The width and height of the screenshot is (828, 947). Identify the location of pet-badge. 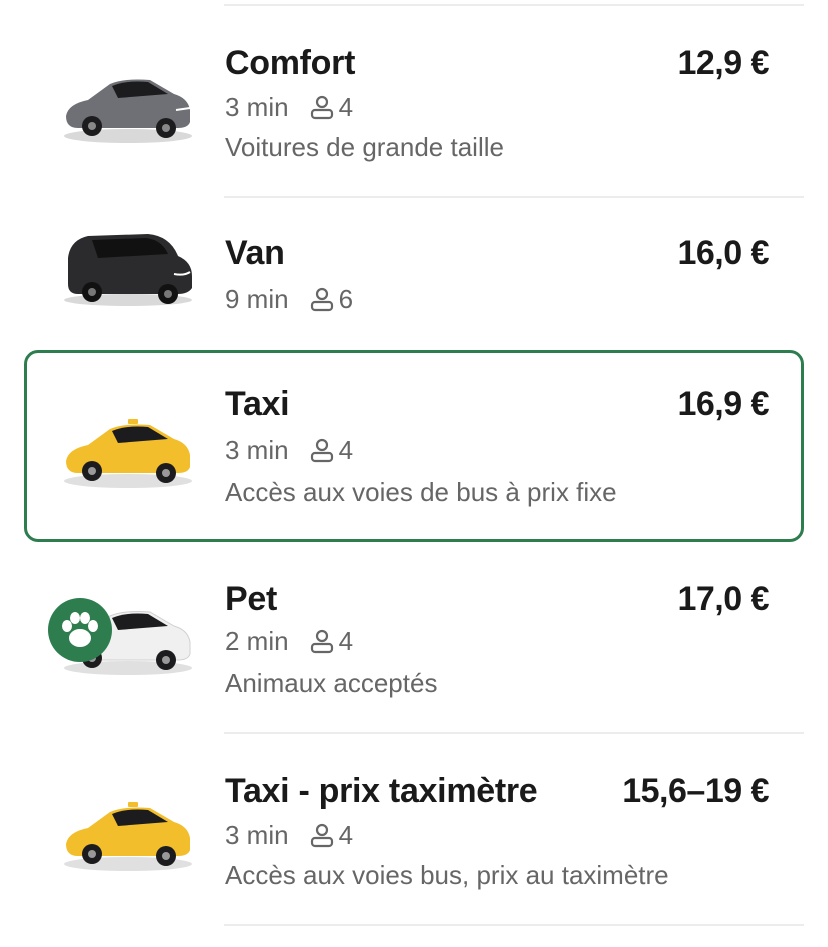
(80, 630).